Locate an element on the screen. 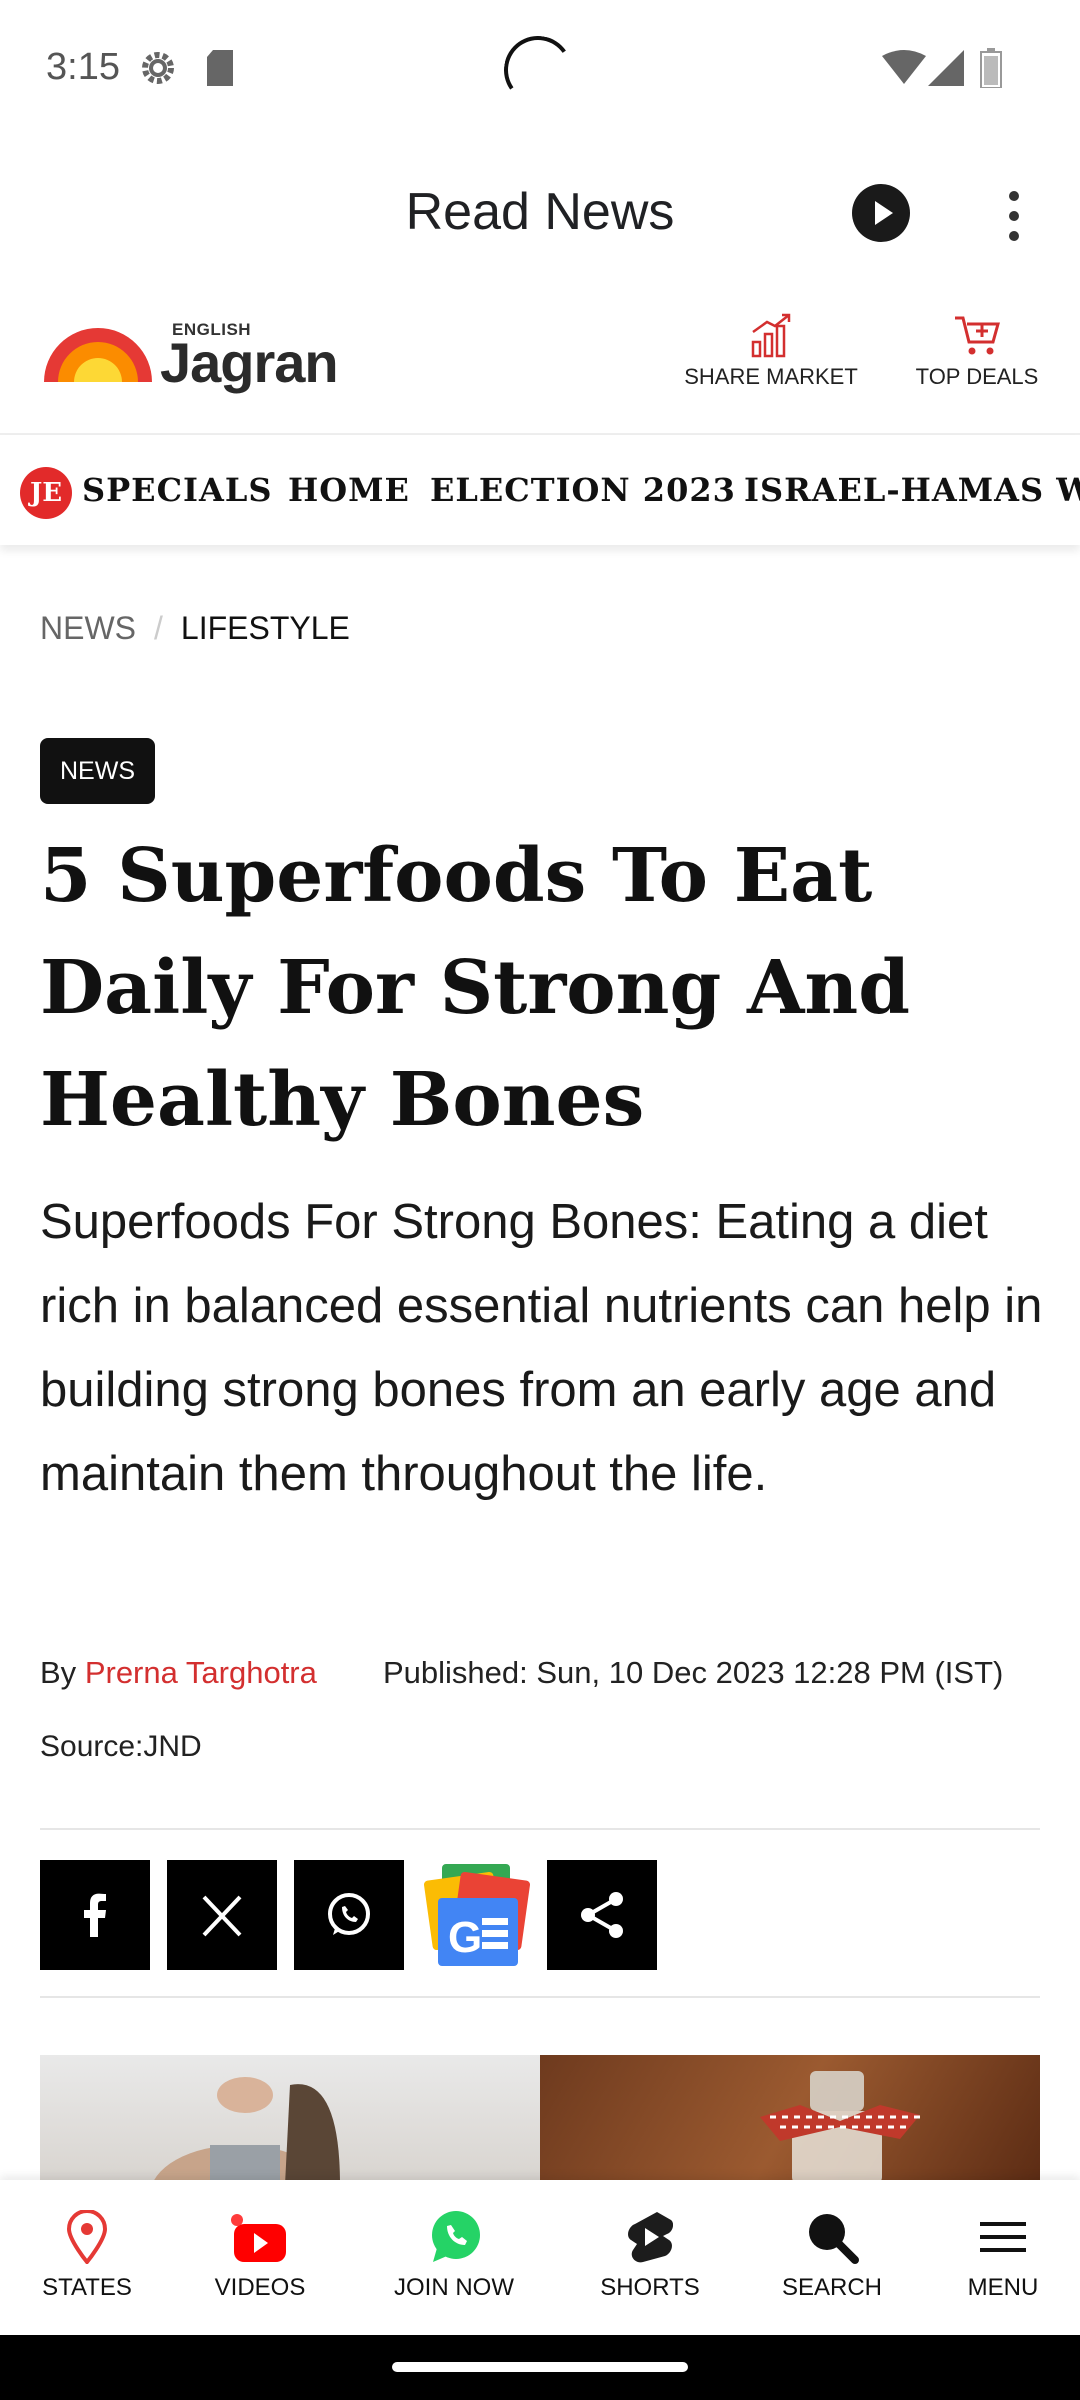  bottom-nav-menu: MENU is located at coordinates (1003, 2256).